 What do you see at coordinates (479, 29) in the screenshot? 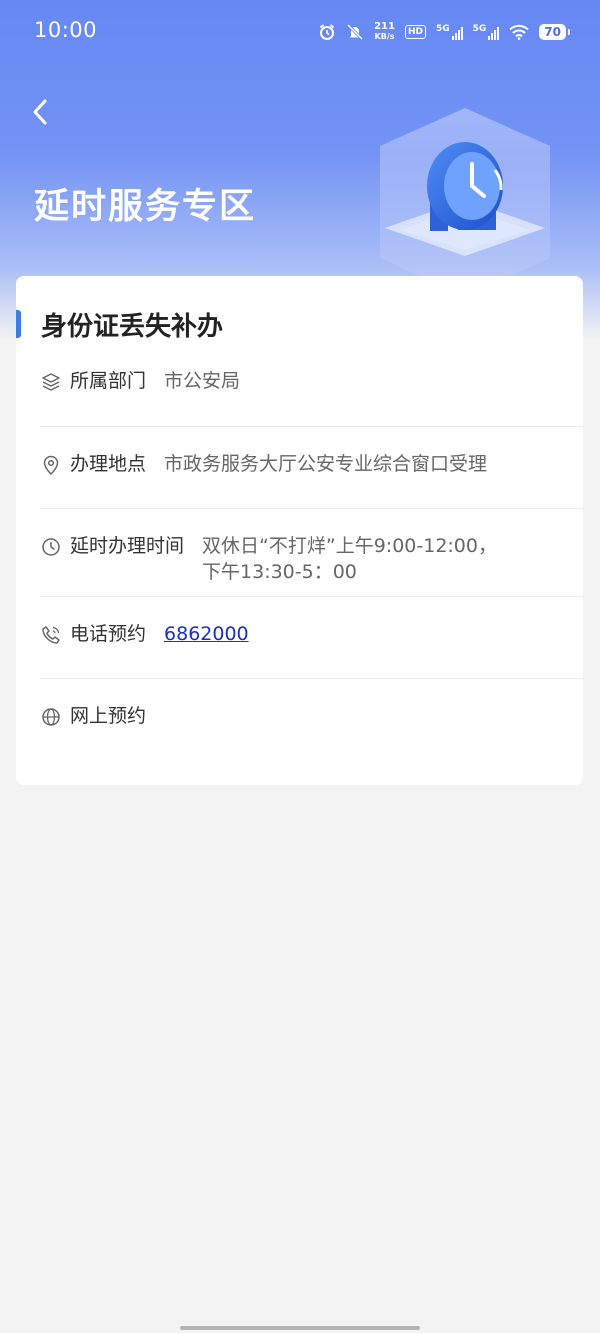
I see `signal-label-sim2: 5G` at bounding box center [479, 29].